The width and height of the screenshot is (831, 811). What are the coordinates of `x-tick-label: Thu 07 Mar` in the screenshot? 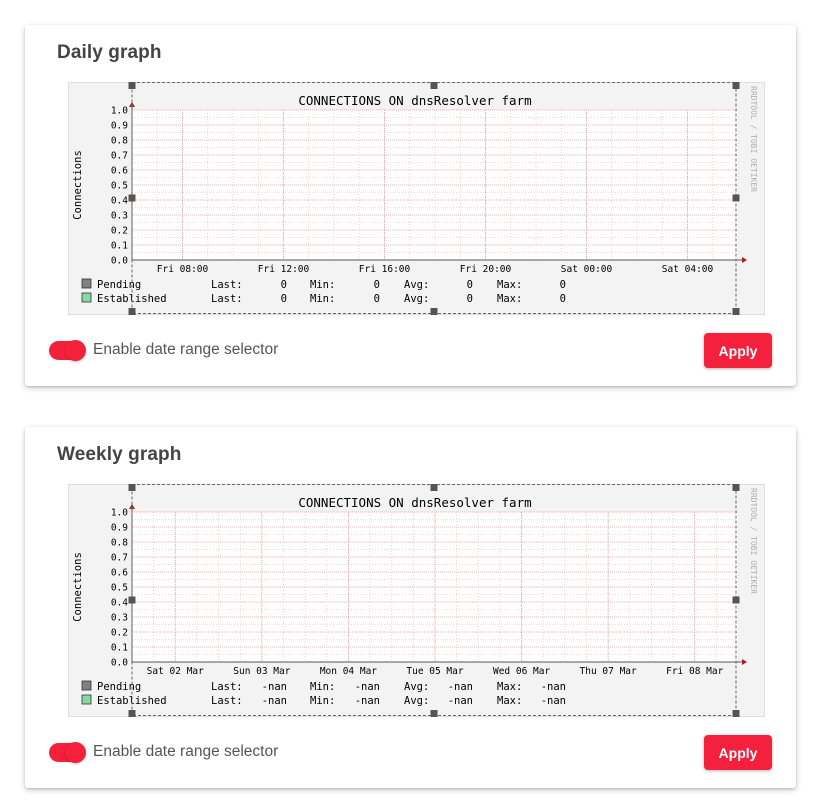 It's located at (608, 671).